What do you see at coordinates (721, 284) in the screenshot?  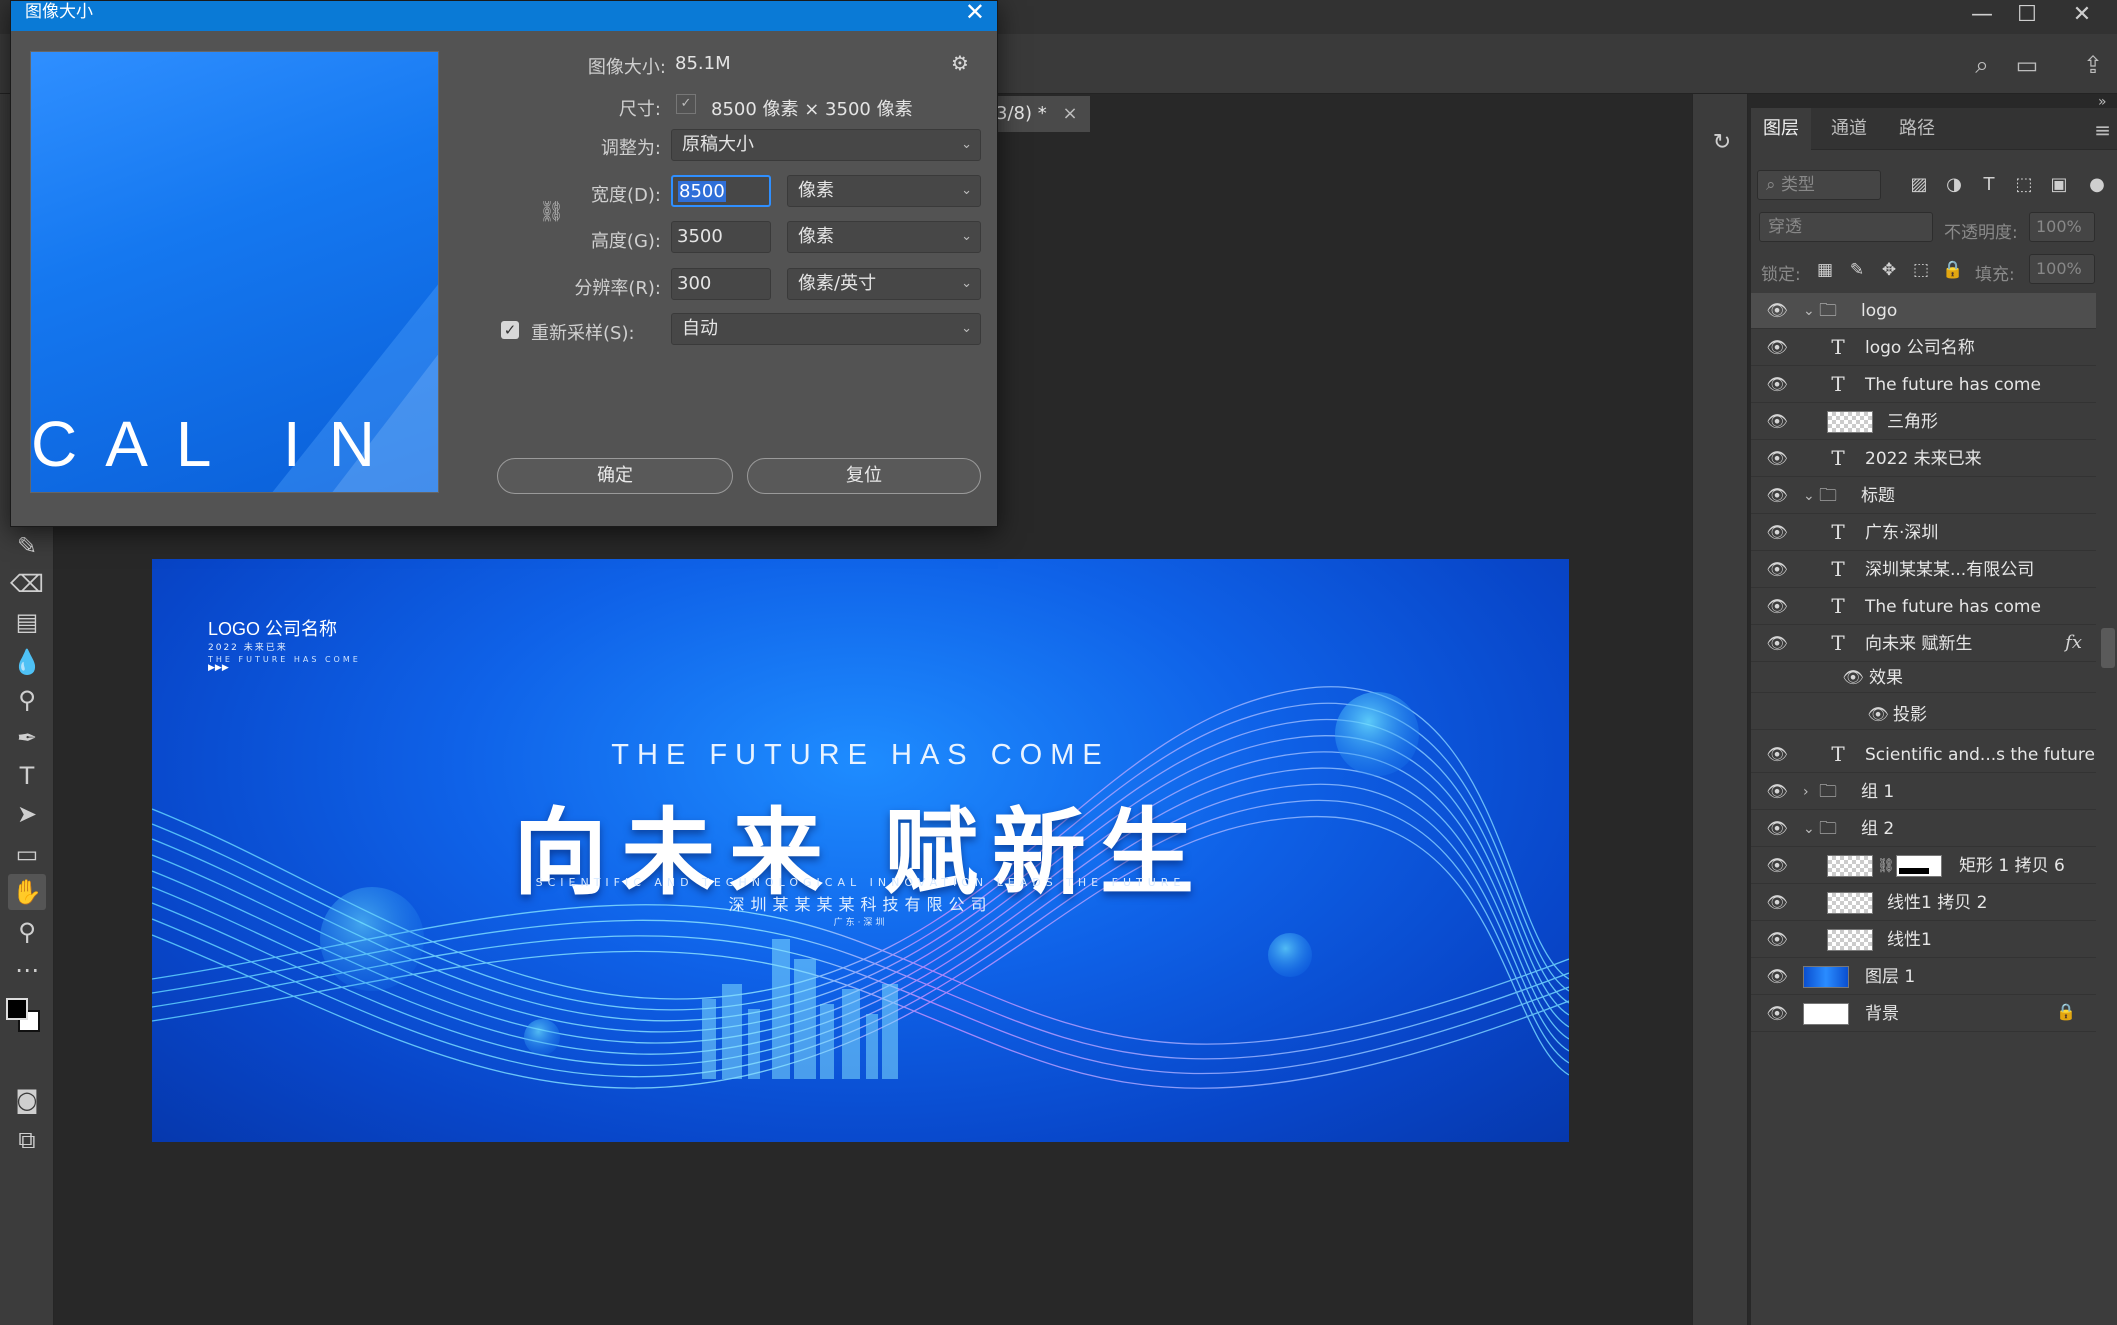 I see `resolution-input: 300` at bounding box center [721, 284].